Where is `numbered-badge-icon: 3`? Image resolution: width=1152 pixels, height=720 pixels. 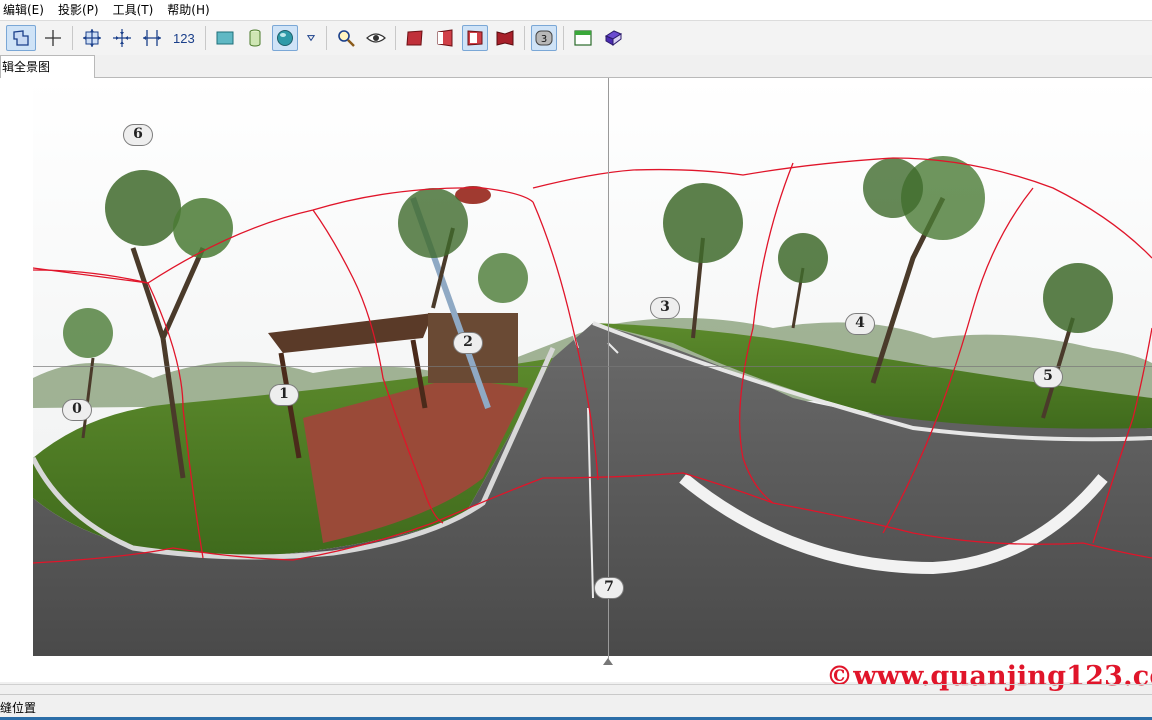
numbered-badge-icon: 3 is located at coordinates (544, 38).